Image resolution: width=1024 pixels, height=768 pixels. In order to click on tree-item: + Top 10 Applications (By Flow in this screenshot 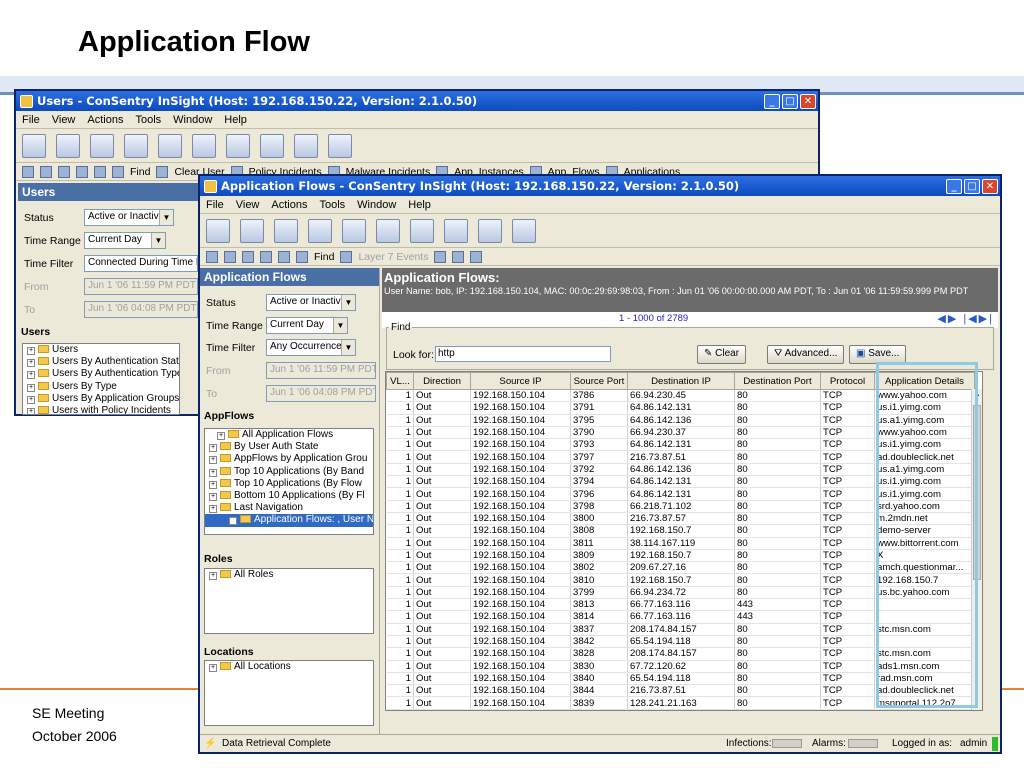, I will do `click(289, 484)`.